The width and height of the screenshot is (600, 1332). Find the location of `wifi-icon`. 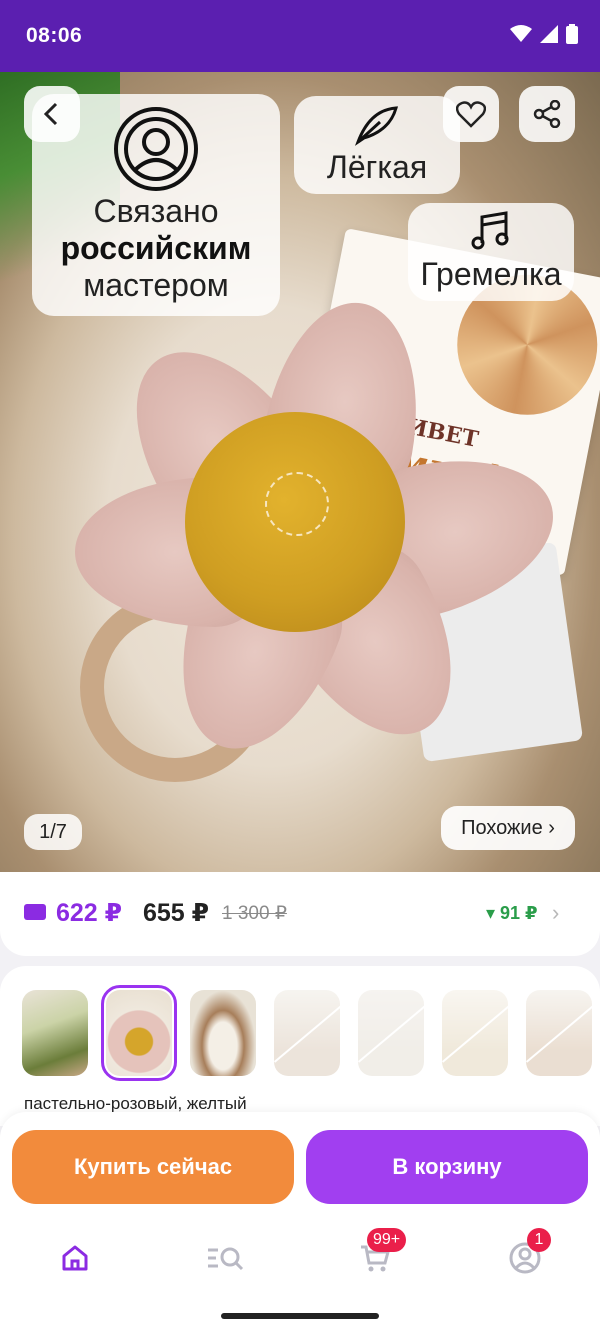

wifi-icon is located at coordinates (521, 33).